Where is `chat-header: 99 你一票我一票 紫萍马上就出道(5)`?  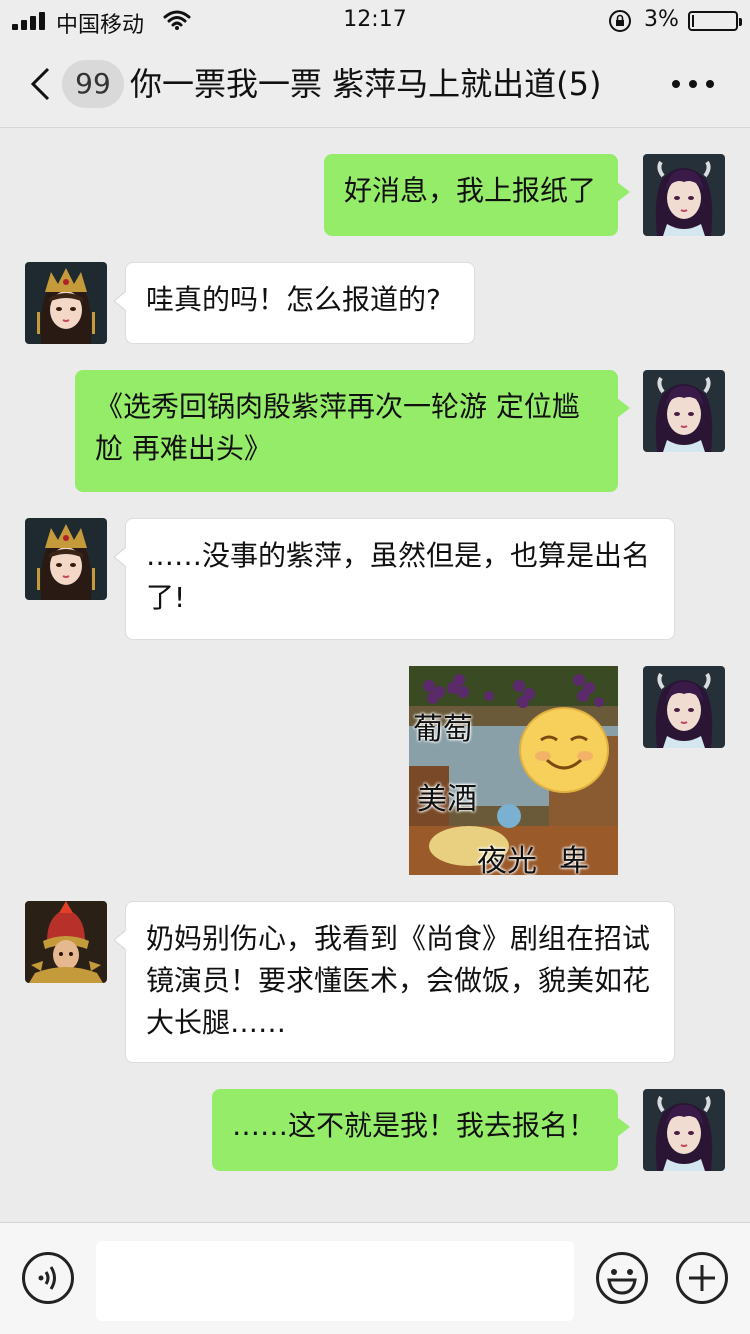
chat-header: 99 你一票我一票 紫萍马上就出道(5) is located at coordinates (375, 84).